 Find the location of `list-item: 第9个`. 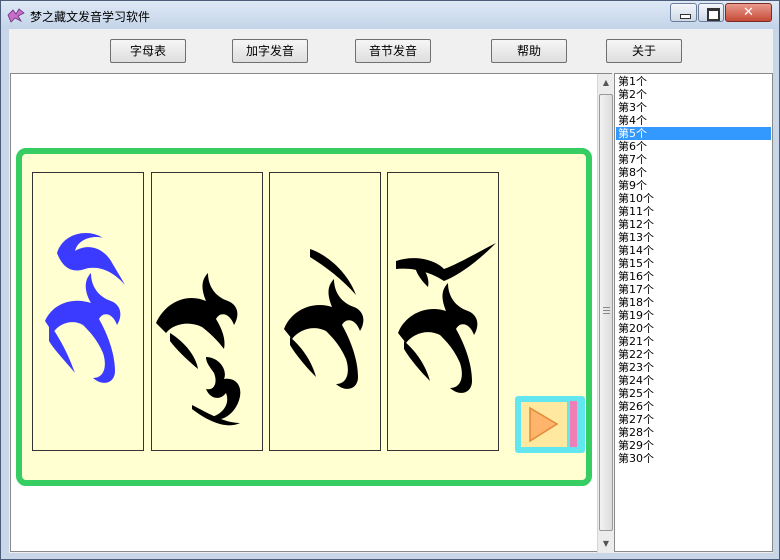

list-item: 第9个 is located at coordinates (693, 185).